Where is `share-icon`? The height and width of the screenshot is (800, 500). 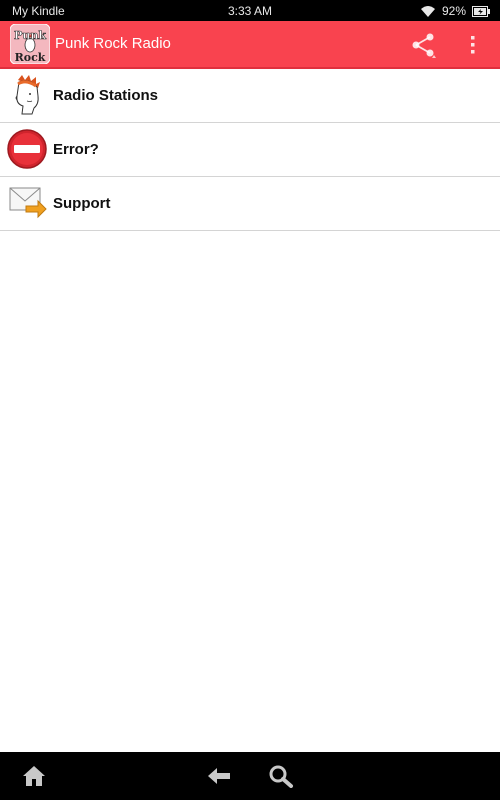
share-icon is located at coordinates (424, 45).